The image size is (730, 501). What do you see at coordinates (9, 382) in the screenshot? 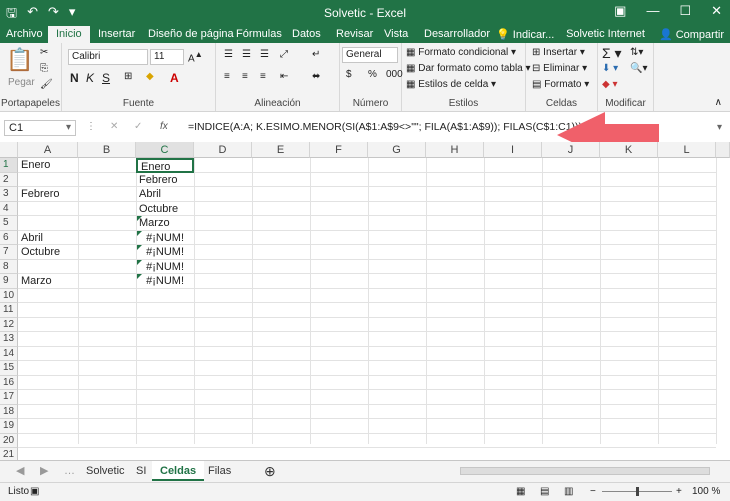
I see `row-header: 16` at bounding box center [9, 382].